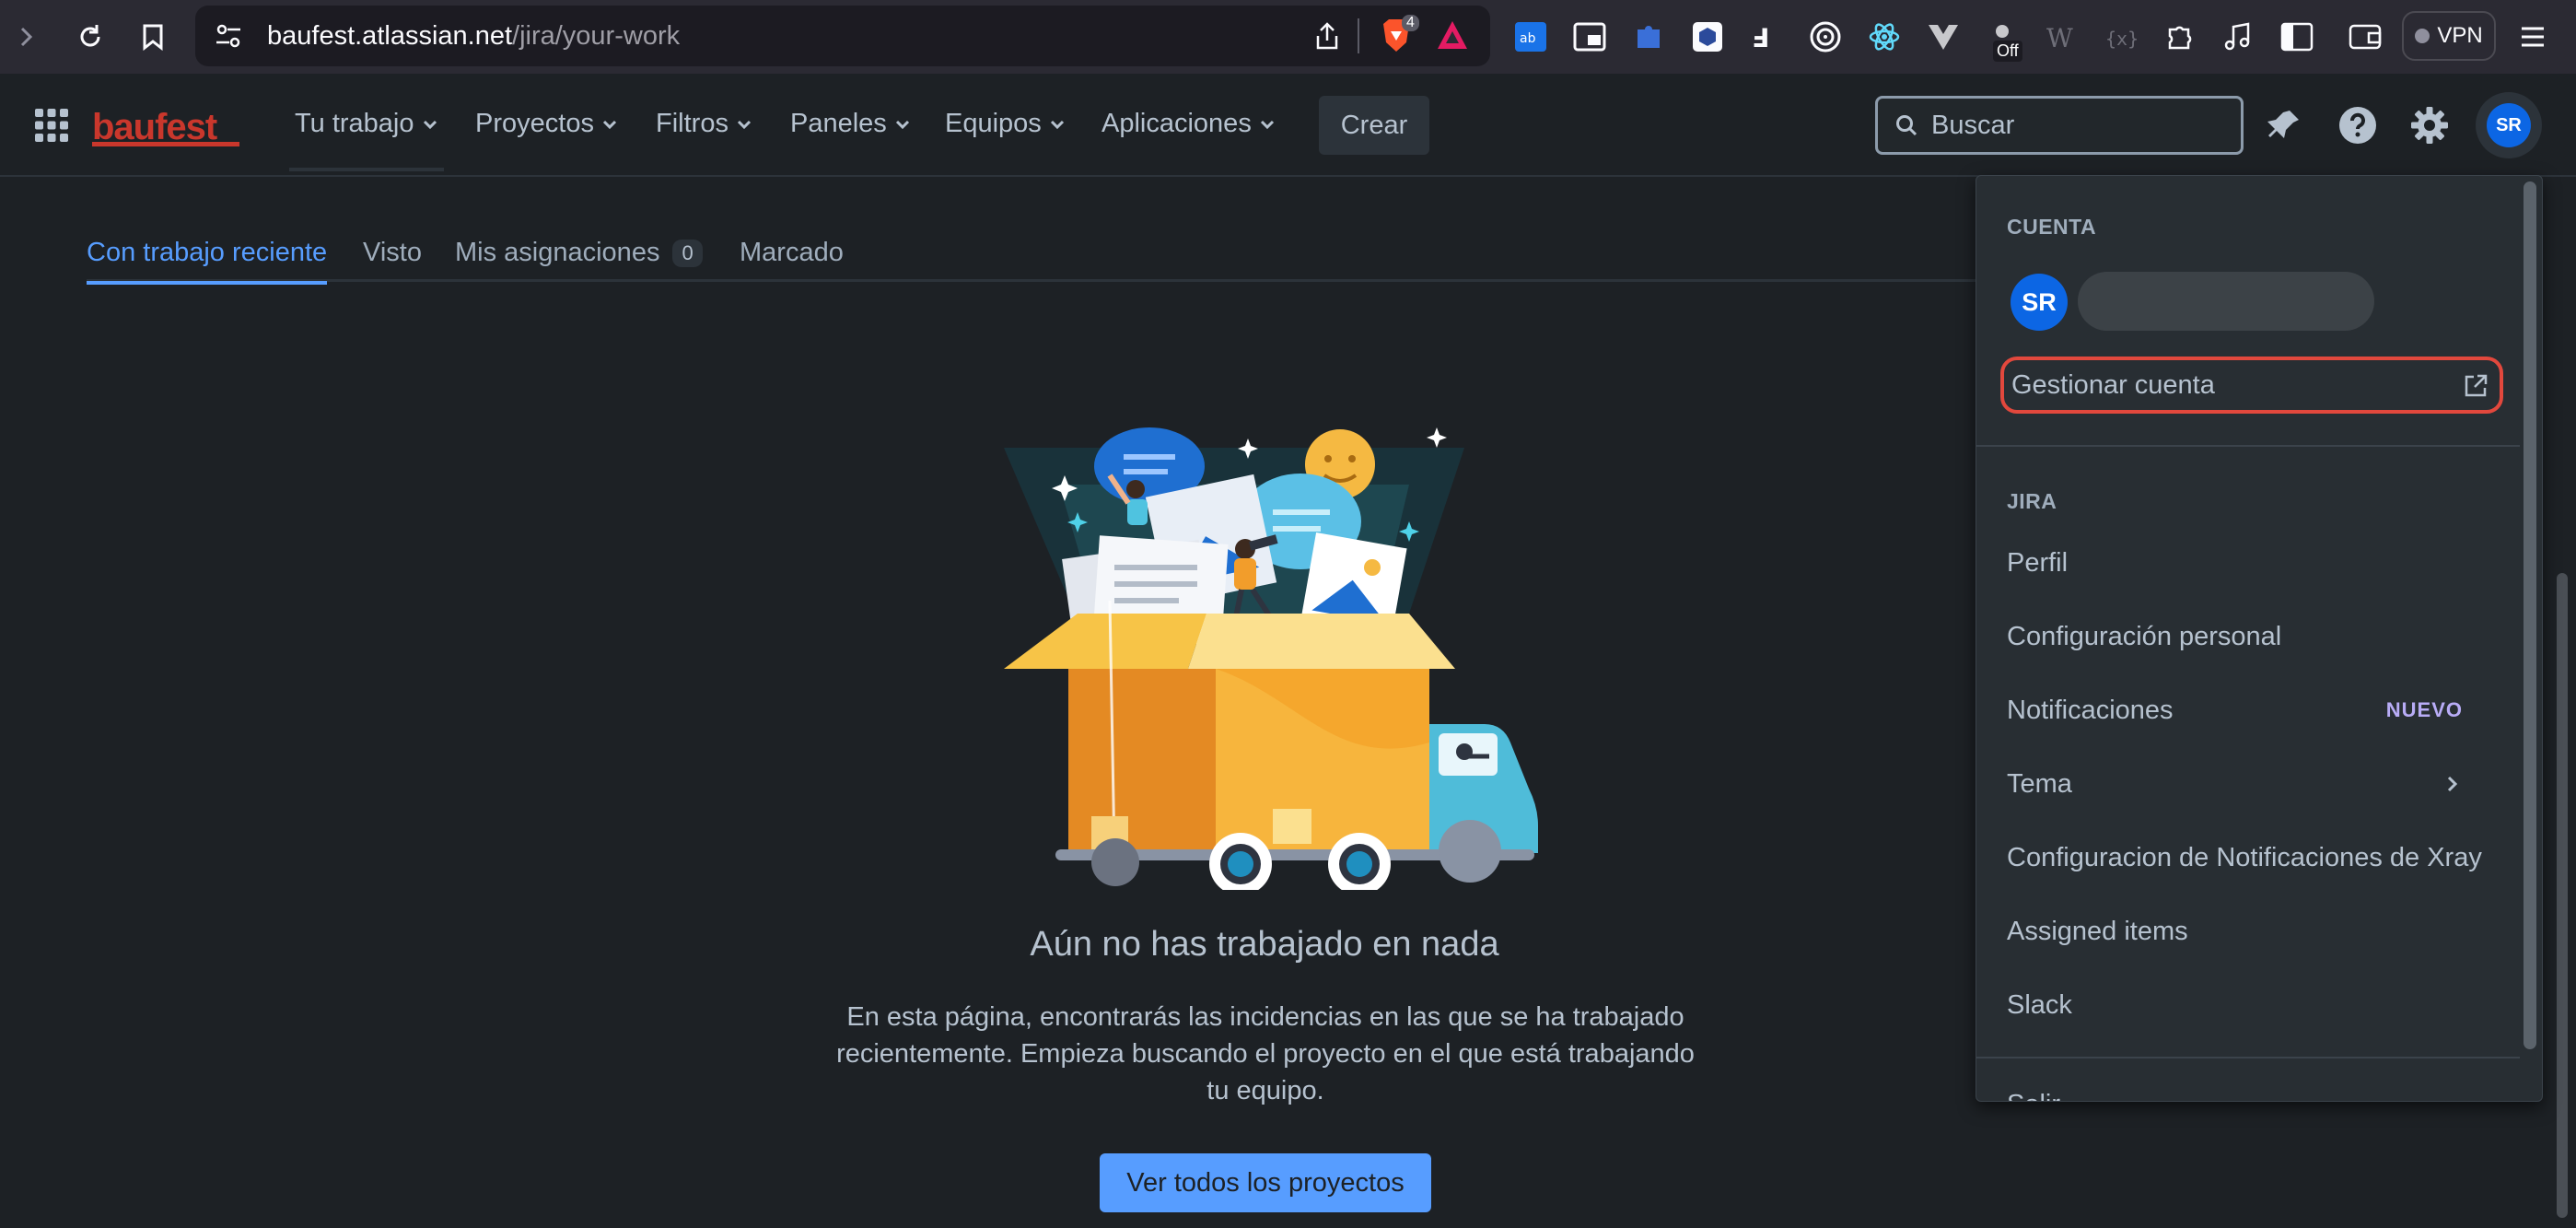 Image resolution: width=2576 pixels, height=1228 pixels. What do you see at coordinates (1358, 35) in the screenshot?
I see `divider` at bounding box center [1358, 35].